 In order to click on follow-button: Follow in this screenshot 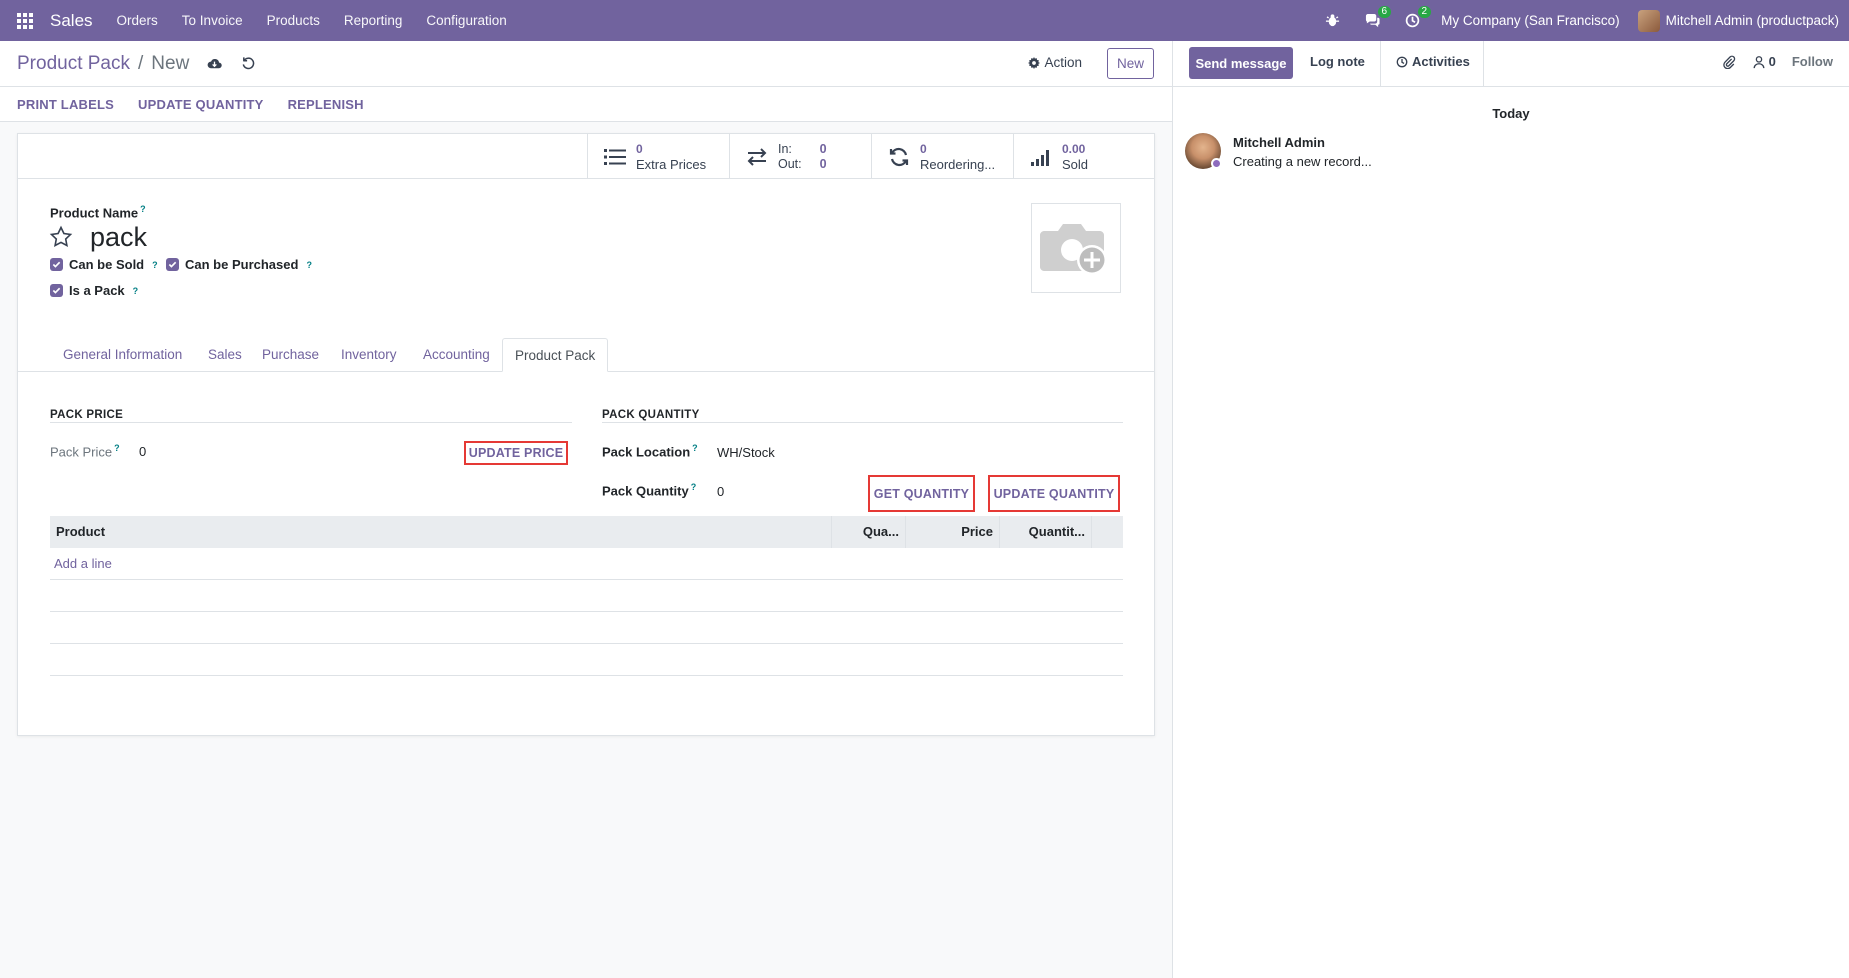, I will do `click(1812, 61)`.